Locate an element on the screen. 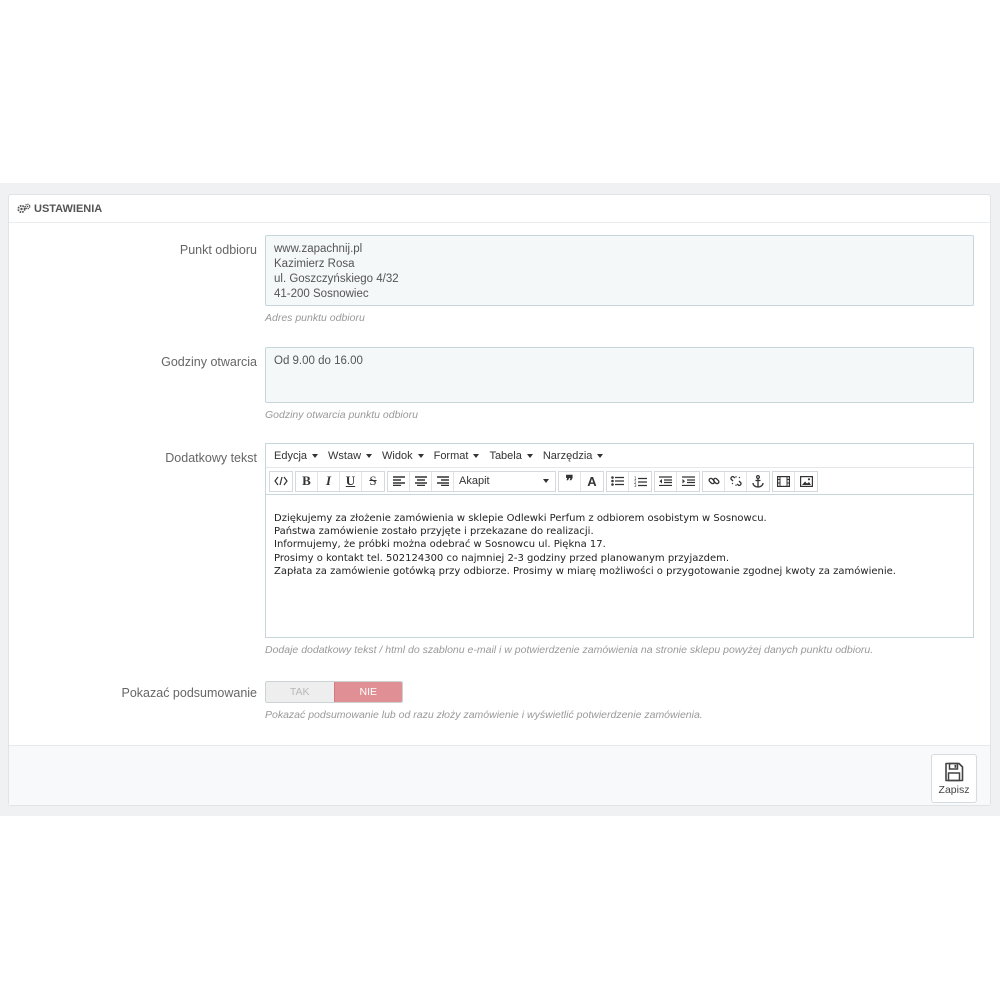 The height and width of the screenshot is (1000, 1000). bold-icon: B is located at coordinates (307, 481).